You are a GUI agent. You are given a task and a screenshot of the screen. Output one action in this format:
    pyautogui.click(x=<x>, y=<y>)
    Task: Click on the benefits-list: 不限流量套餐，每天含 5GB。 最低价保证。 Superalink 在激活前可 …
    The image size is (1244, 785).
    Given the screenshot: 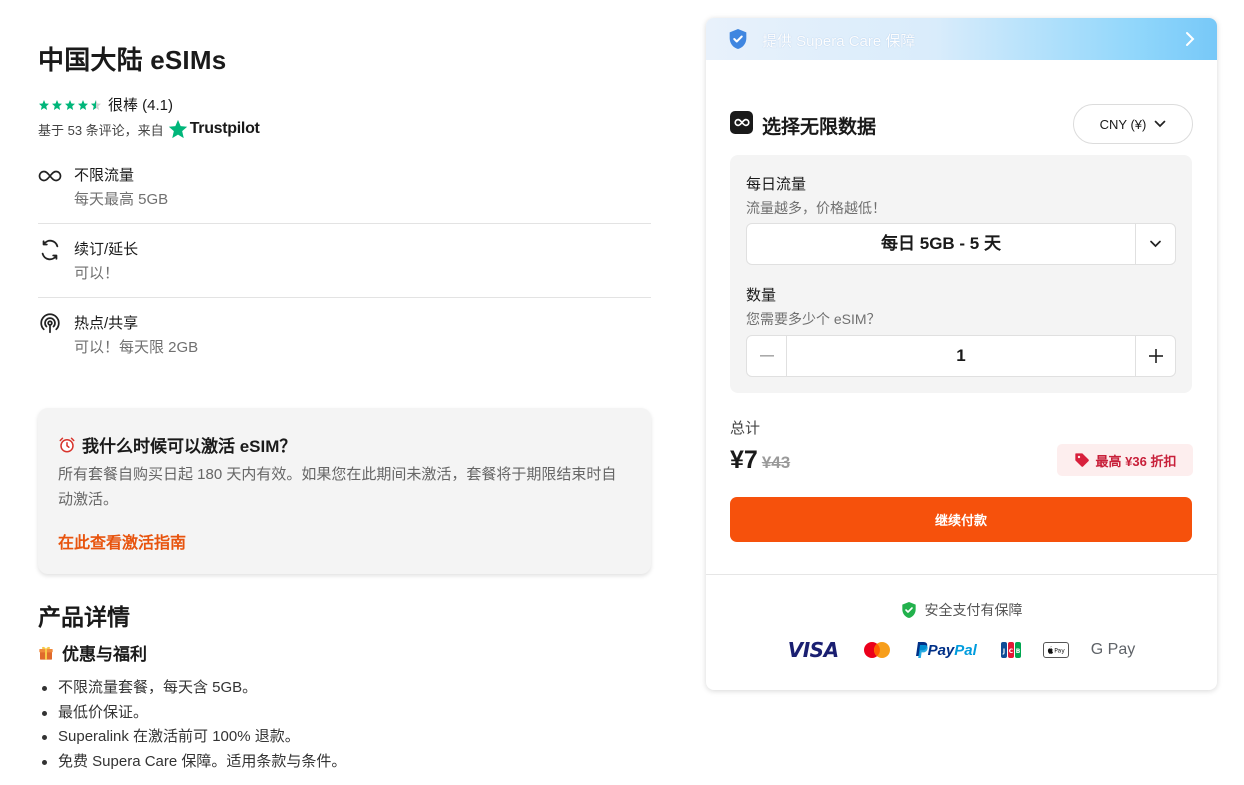 What is the action you would take?
    pyautogui.click(x=193, y=725)
    